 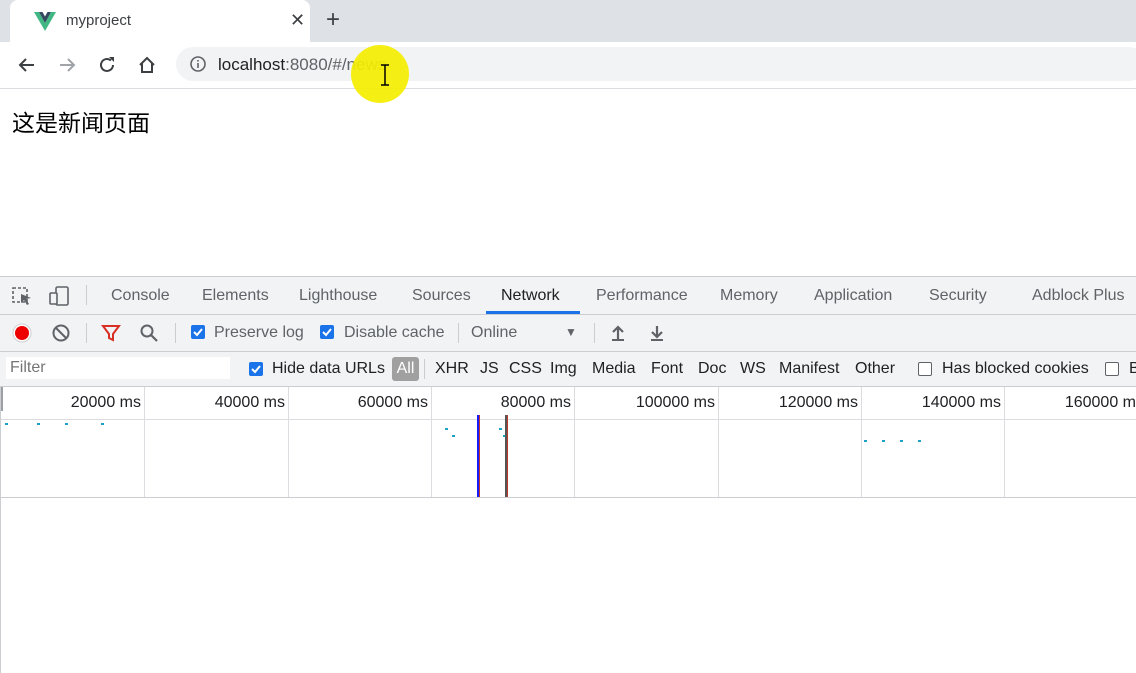 What do you see at coordinates (405, 369) in the screenshot?
I see `type-filter-all: All` at bounding box center [405, 369].